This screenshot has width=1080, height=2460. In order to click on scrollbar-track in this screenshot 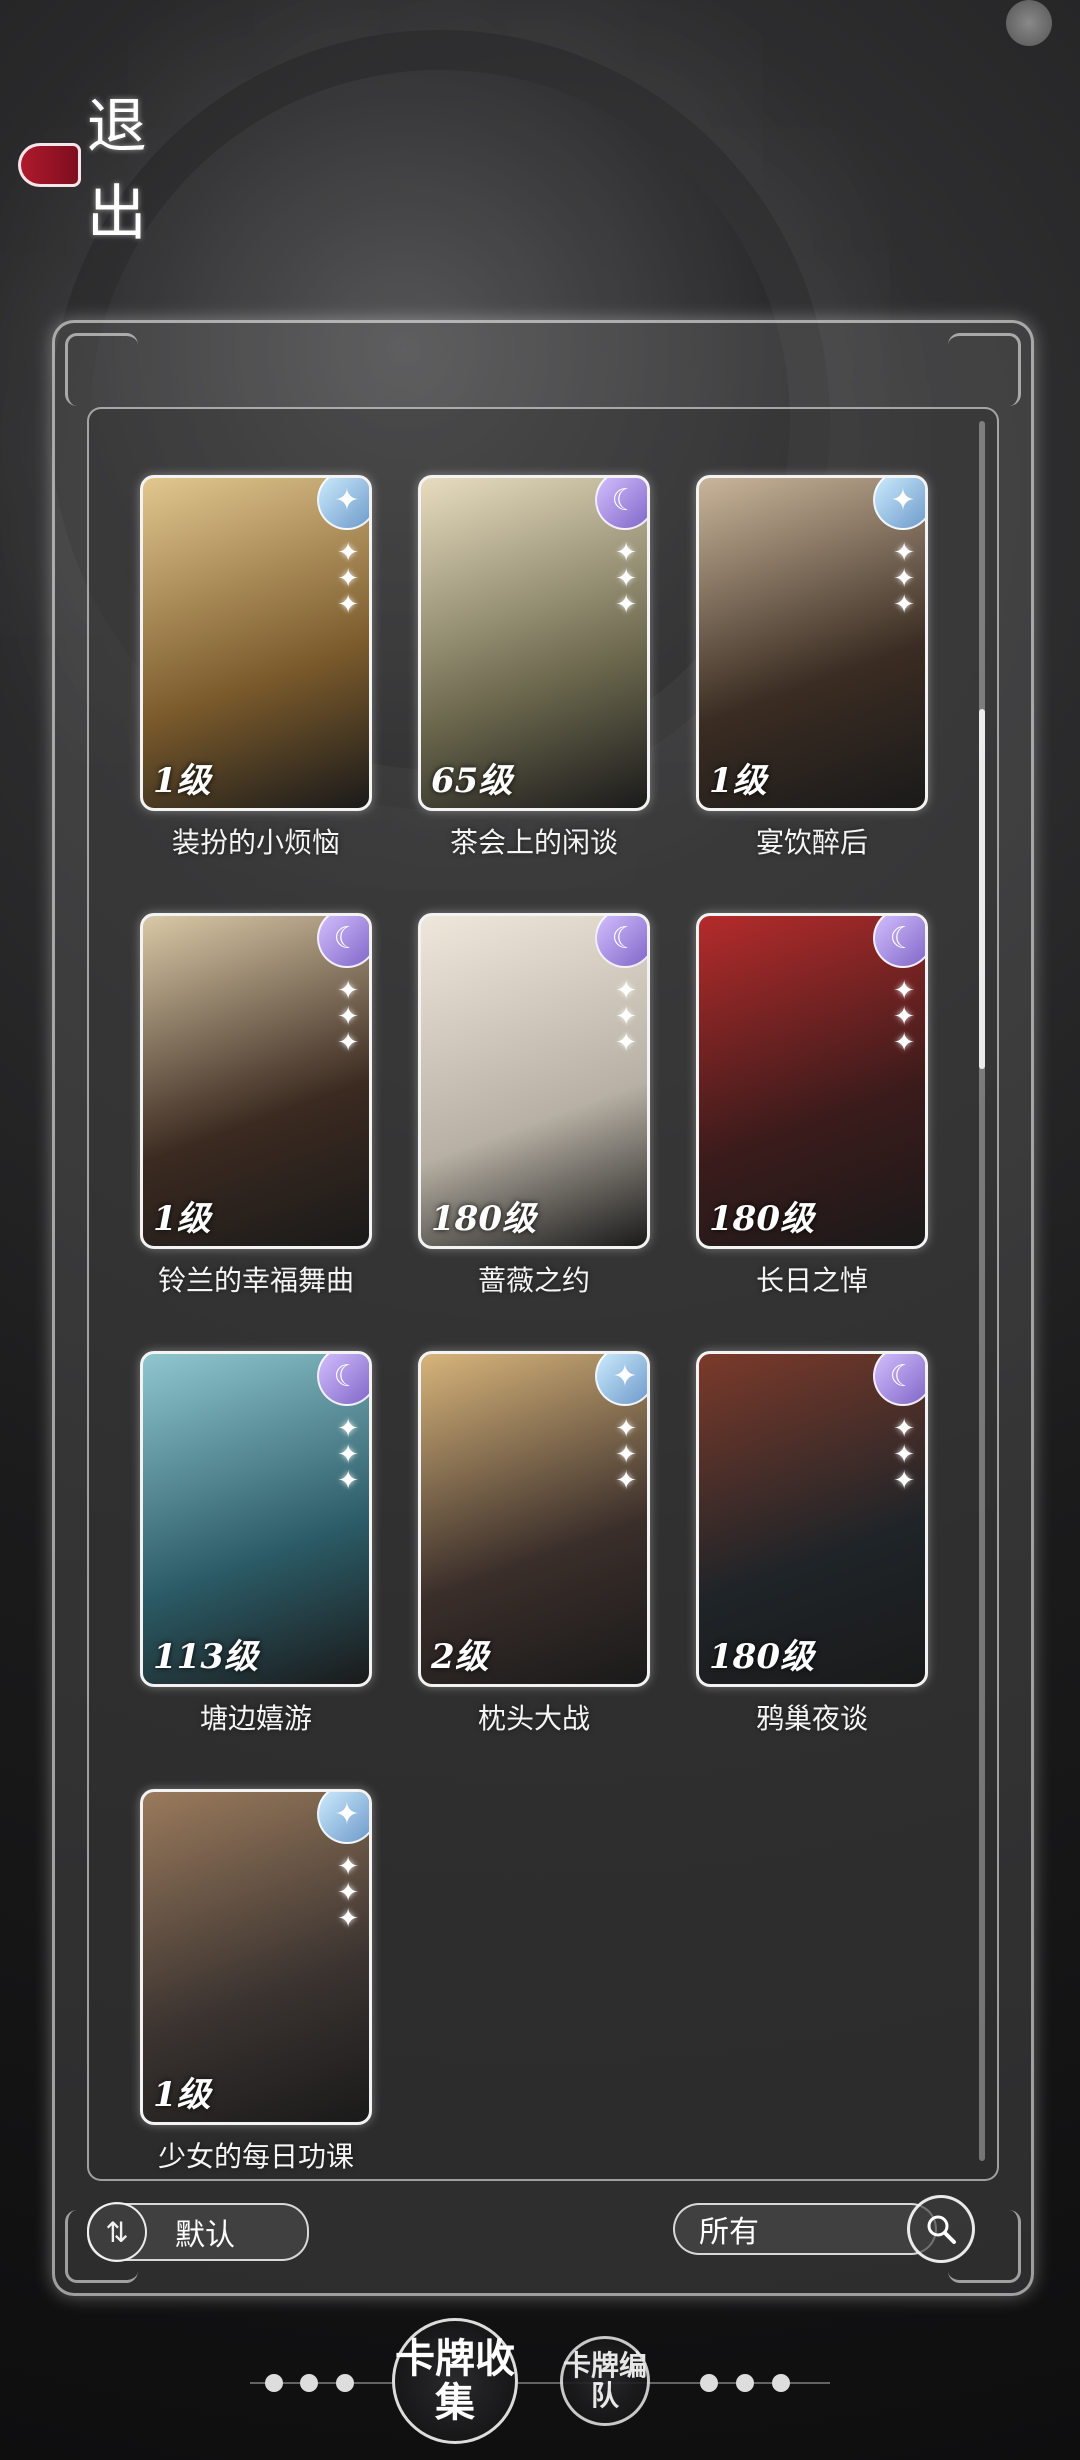, I will do `click(982, 1291)`.